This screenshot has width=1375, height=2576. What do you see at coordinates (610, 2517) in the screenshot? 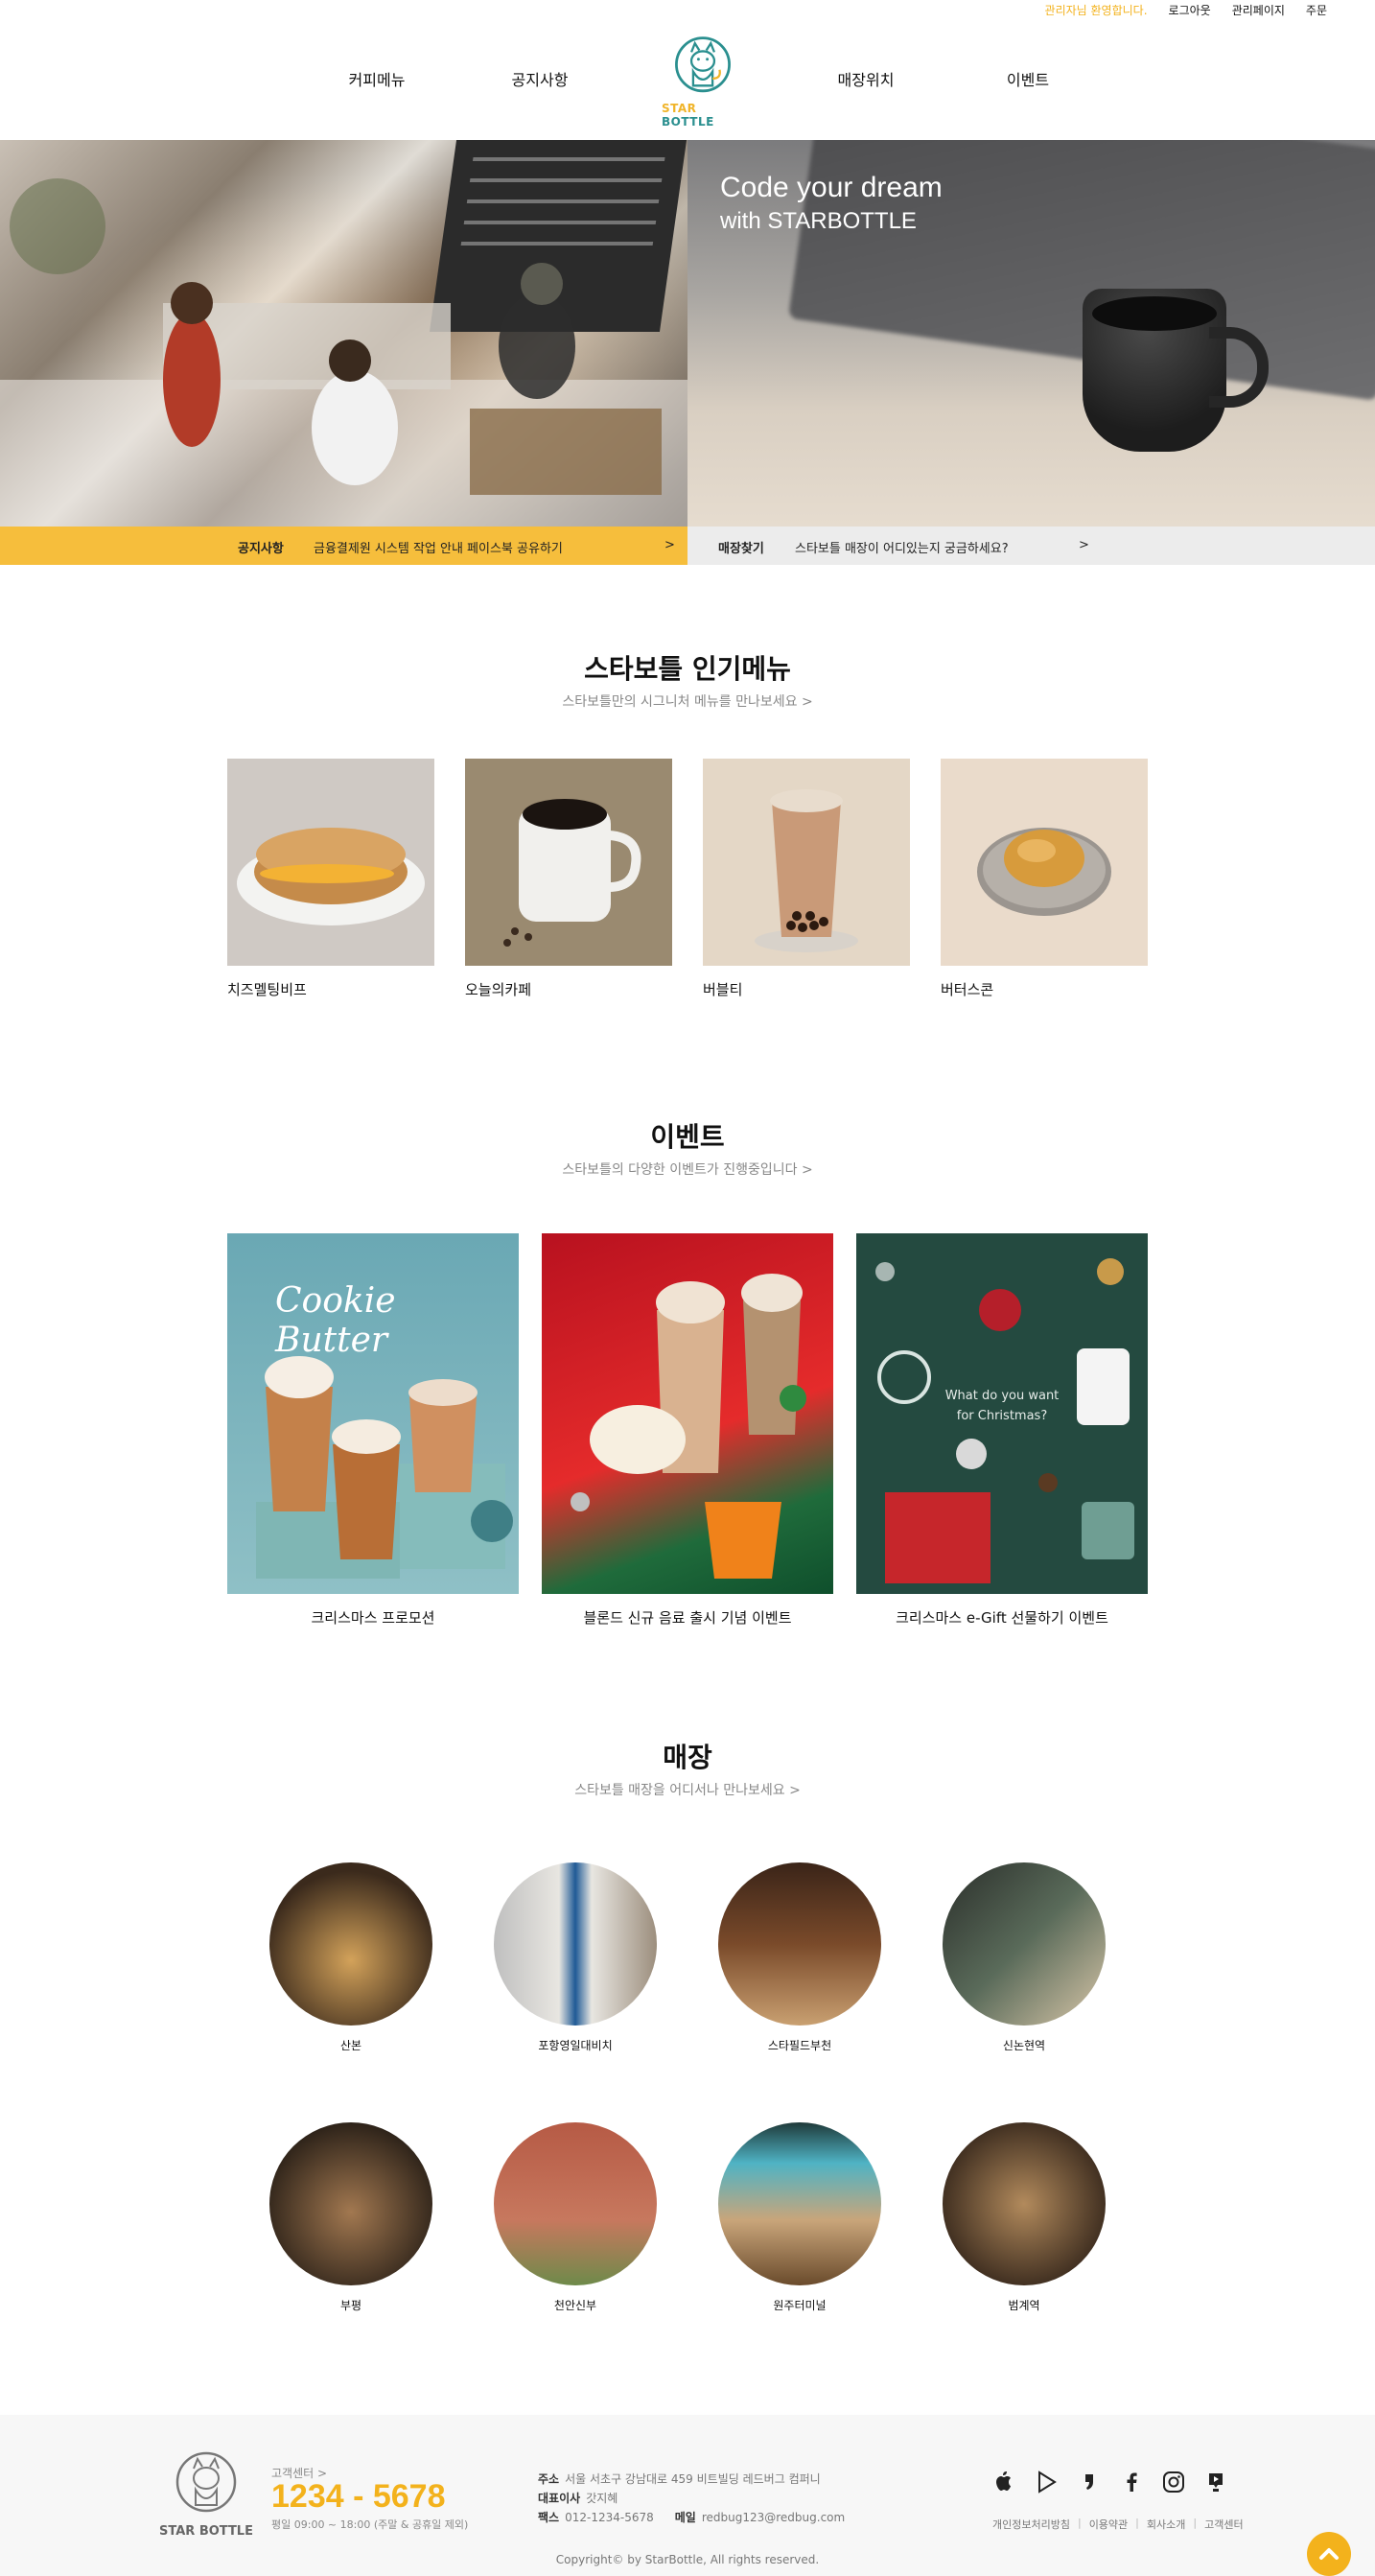
I see `fax-value: 012-1234-5678` at bounding box center [610, 2517].